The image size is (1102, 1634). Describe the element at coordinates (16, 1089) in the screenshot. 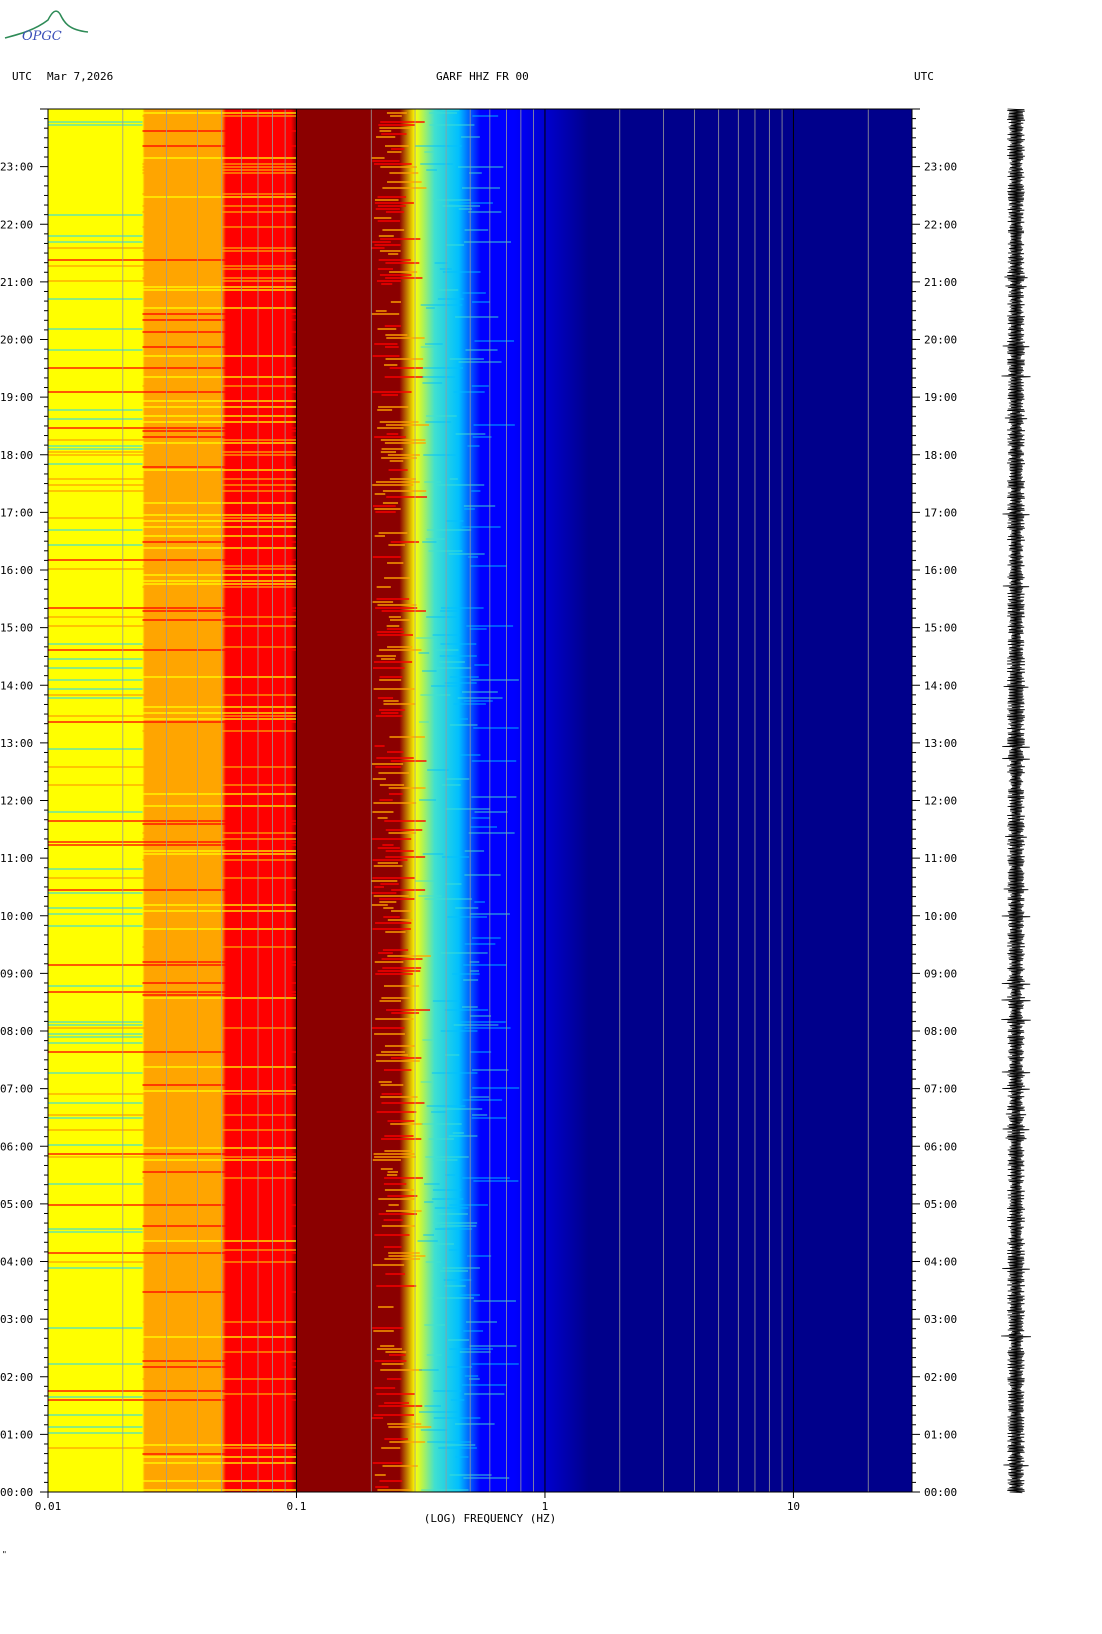

I see `y-tick-label-left: 07:00` at that location.